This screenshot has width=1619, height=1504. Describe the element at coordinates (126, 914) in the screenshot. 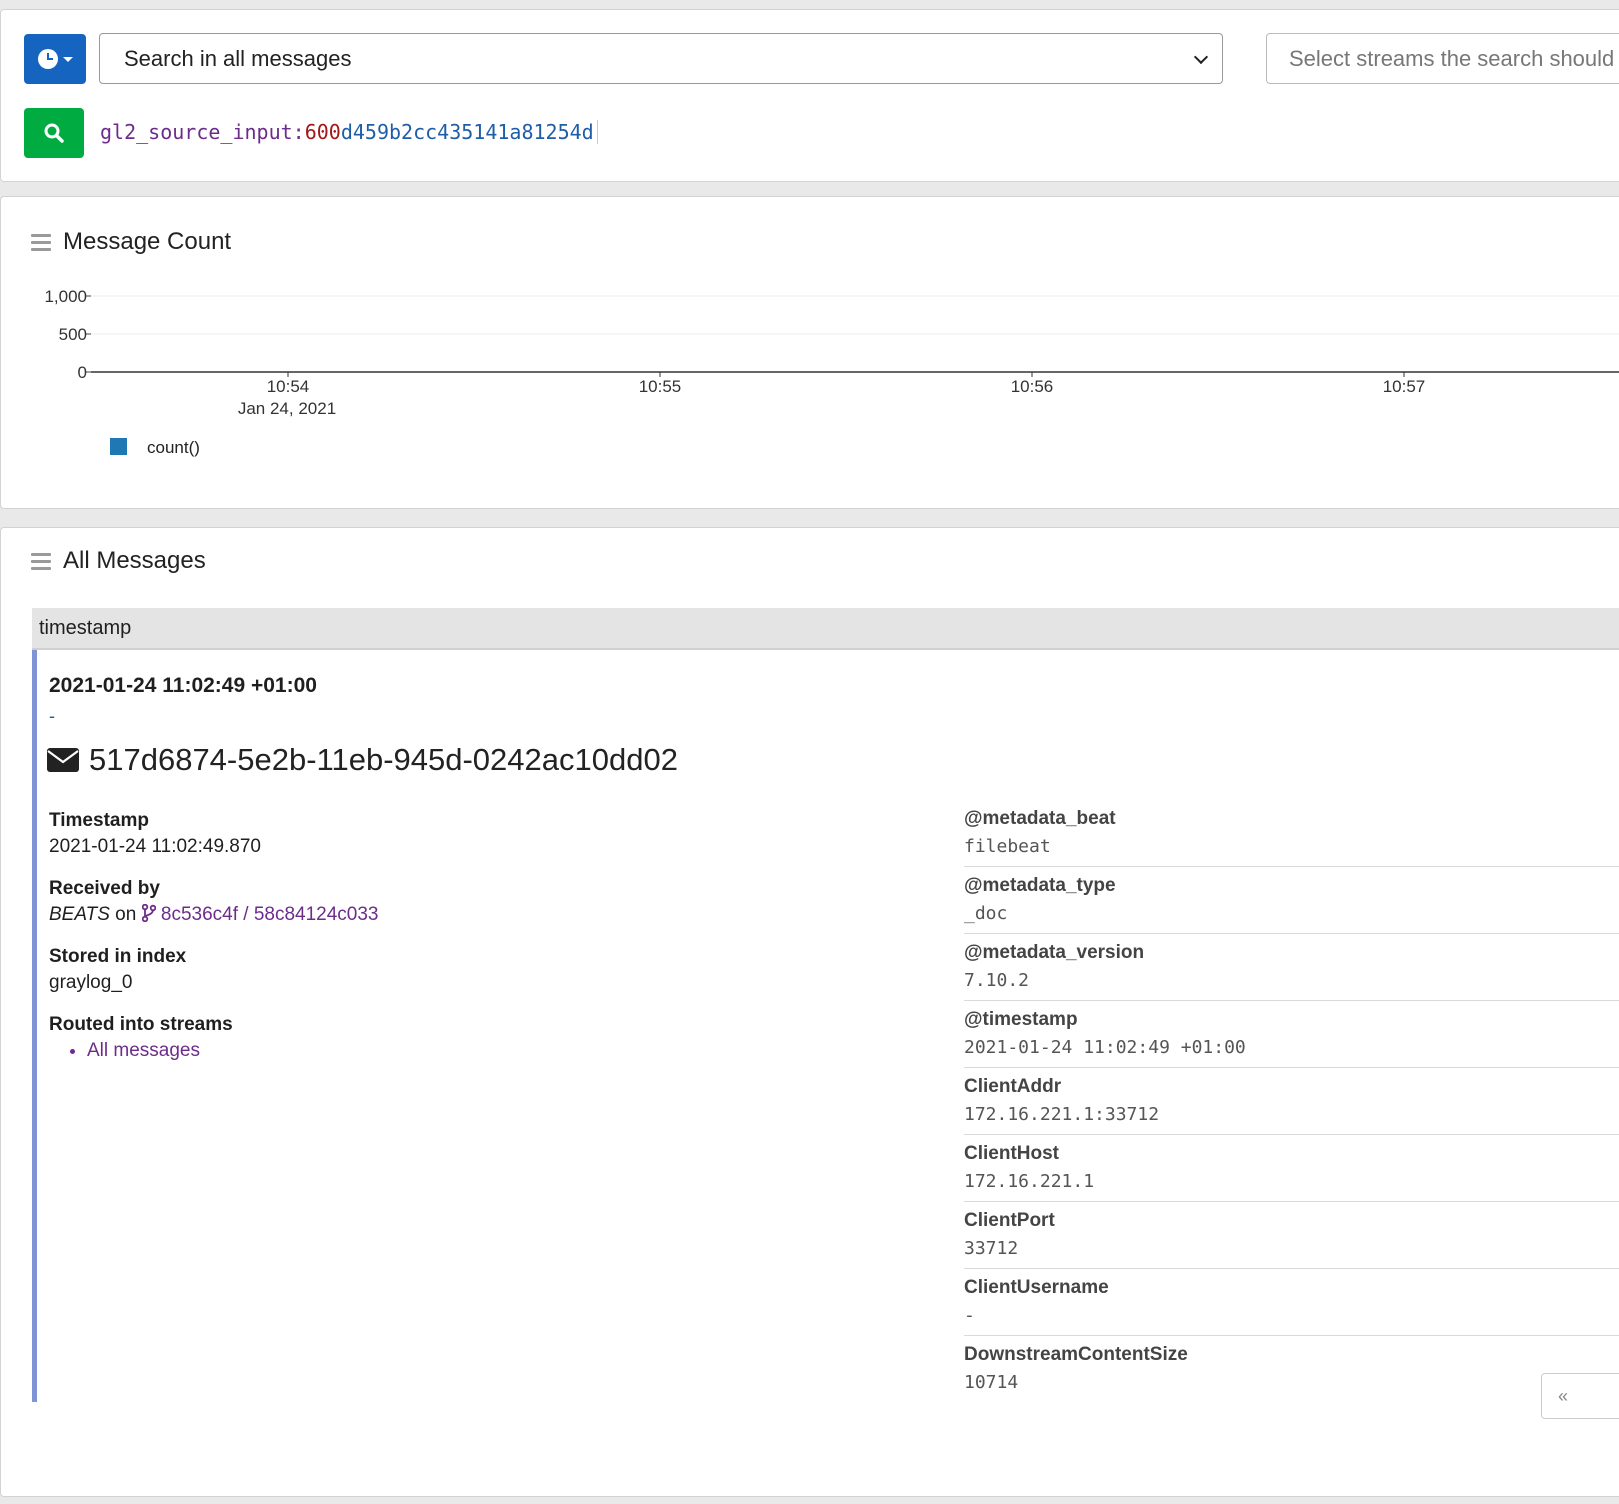

I see `received-on-text: on` at that location.